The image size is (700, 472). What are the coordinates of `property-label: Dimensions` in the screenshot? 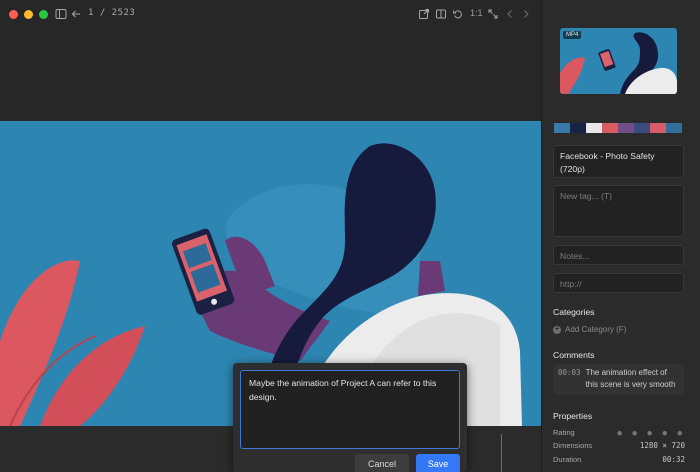 It's located at (573, 445).